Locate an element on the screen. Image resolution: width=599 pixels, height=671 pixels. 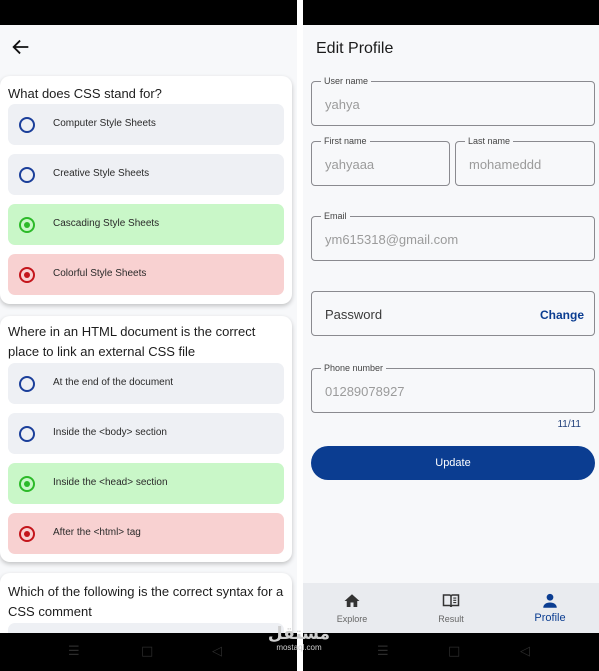
field-value: mohameddd is located at coordinates (505, 164).